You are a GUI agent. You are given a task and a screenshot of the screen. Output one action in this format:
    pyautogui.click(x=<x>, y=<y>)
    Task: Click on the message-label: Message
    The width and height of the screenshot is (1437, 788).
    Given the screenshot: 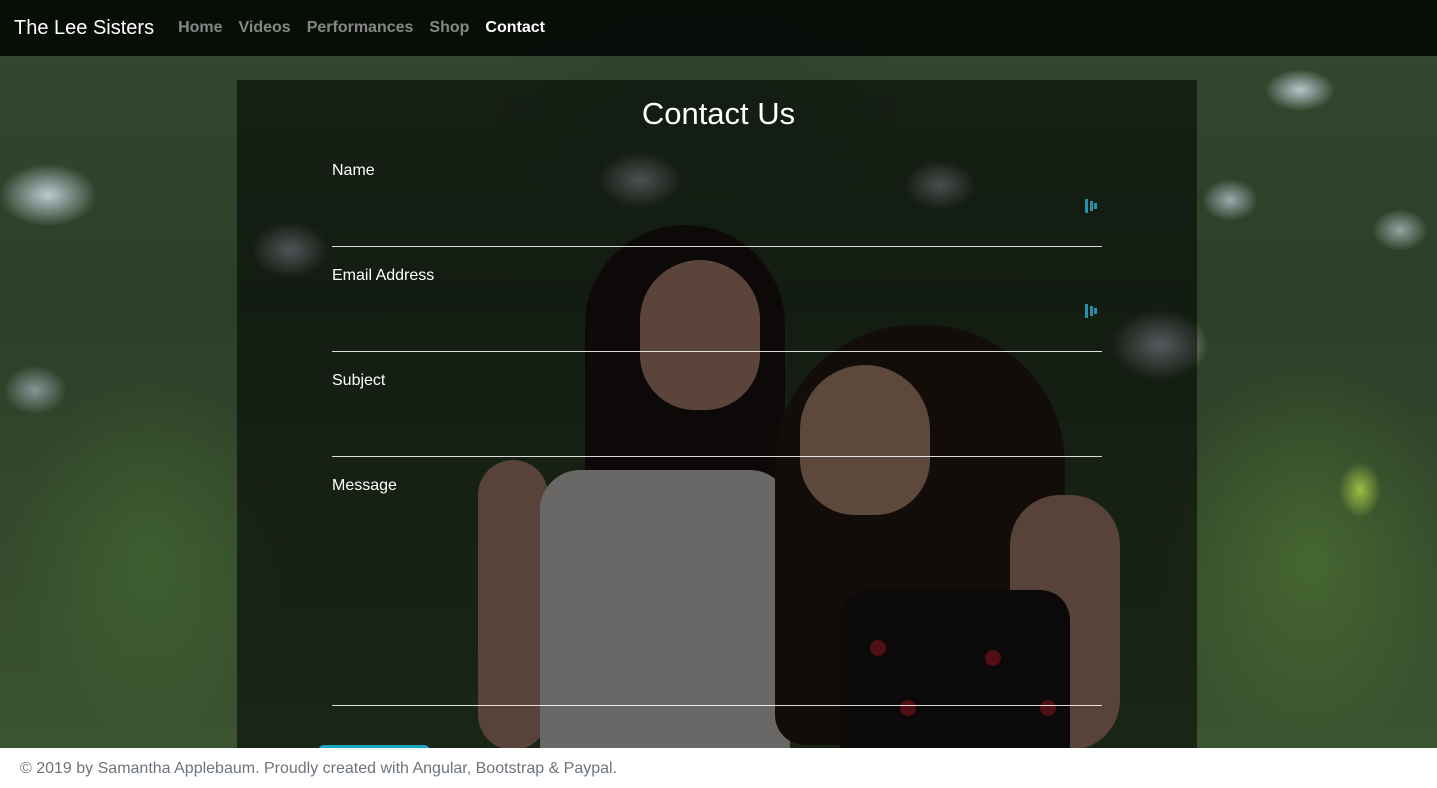 What is the action you would take?
    pyautogui.click(x=364, y=485)
    